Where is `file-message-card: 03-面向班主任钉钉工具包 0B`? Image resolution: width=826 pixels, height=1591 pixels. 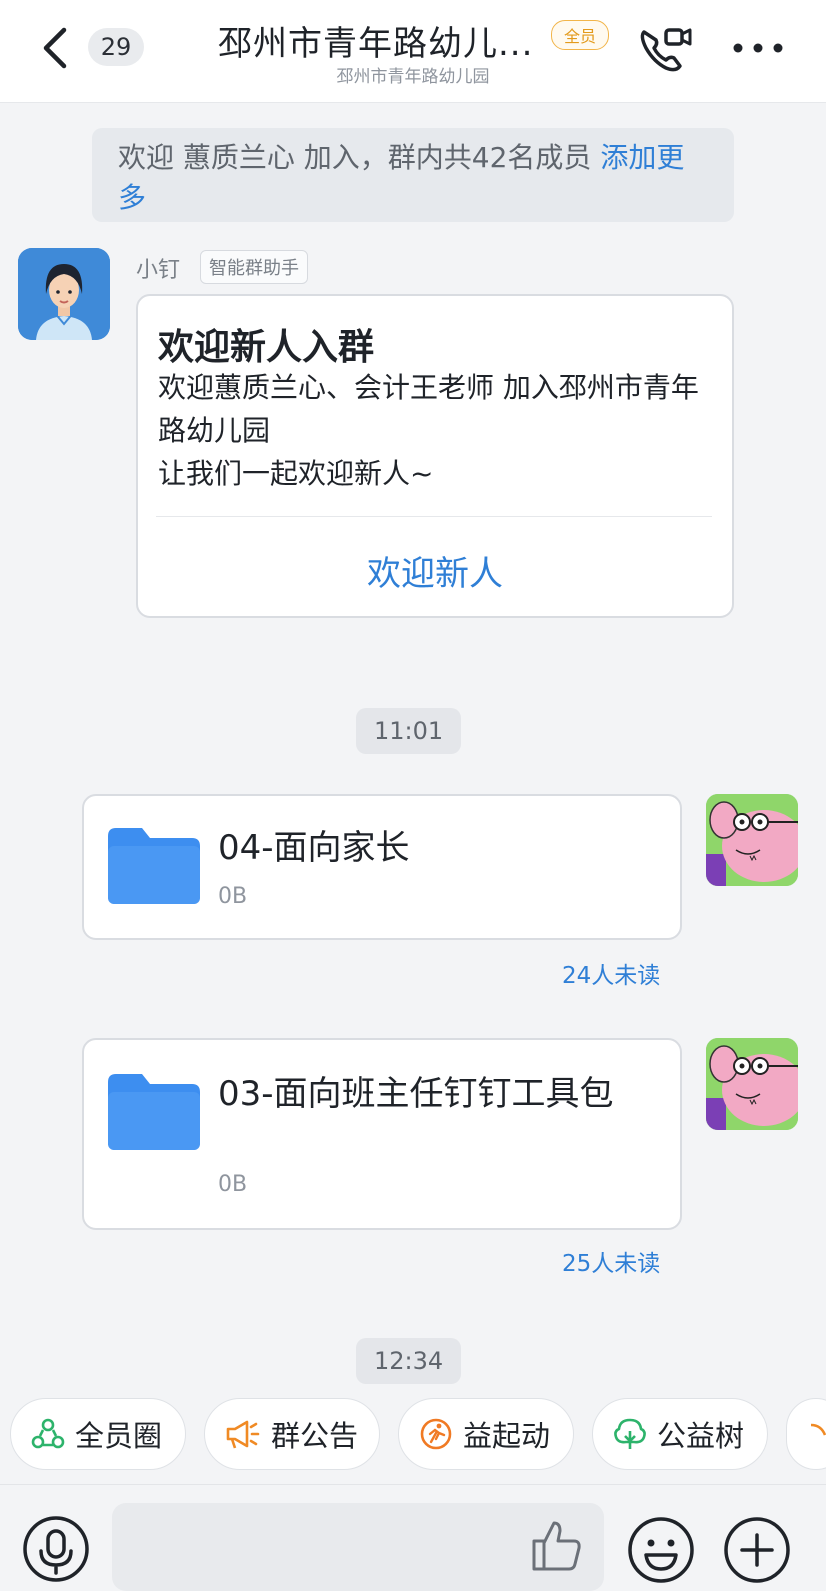
file-message-card: 03-面向班主任钉钉工具包 0B is located at coordinates (382, 1134).